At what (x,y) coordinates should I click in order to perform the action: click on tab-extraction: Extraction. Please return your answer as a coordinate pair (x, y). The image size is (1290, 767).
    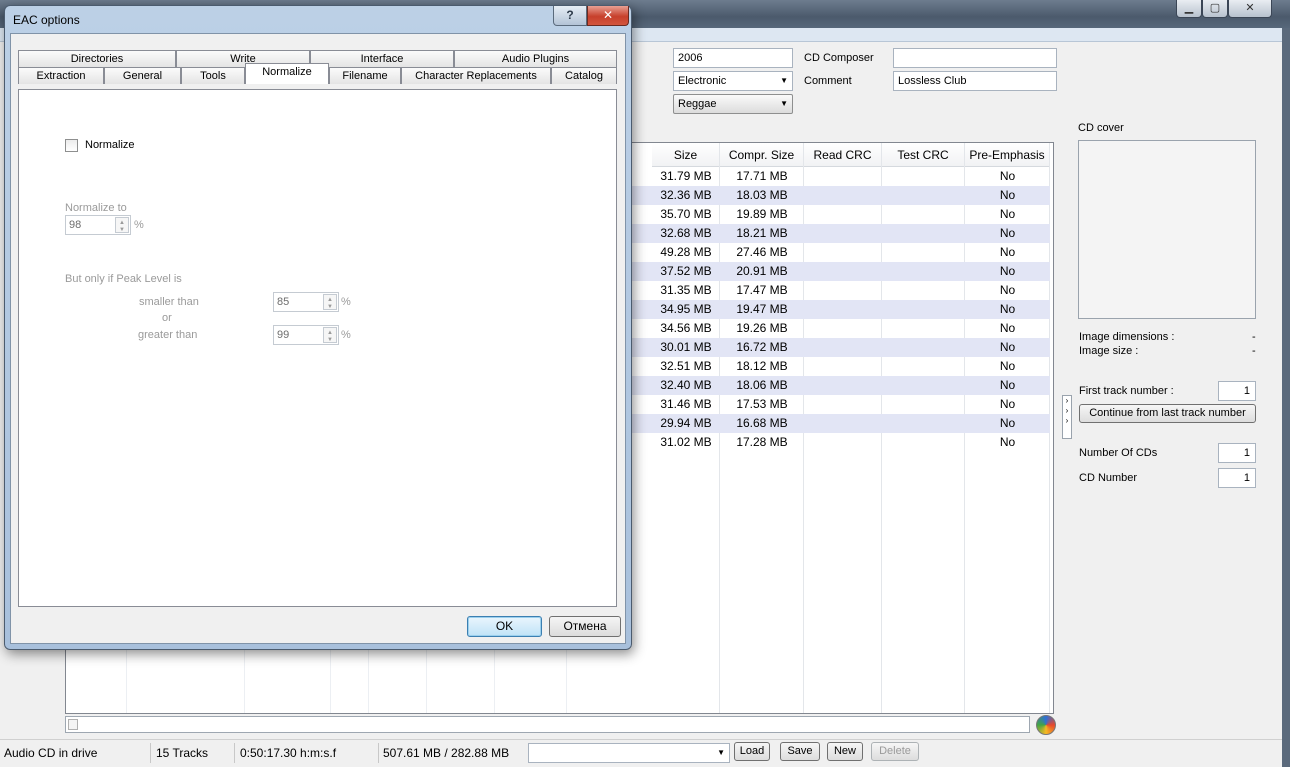
    Looking at the image, I should click on (61, 75).